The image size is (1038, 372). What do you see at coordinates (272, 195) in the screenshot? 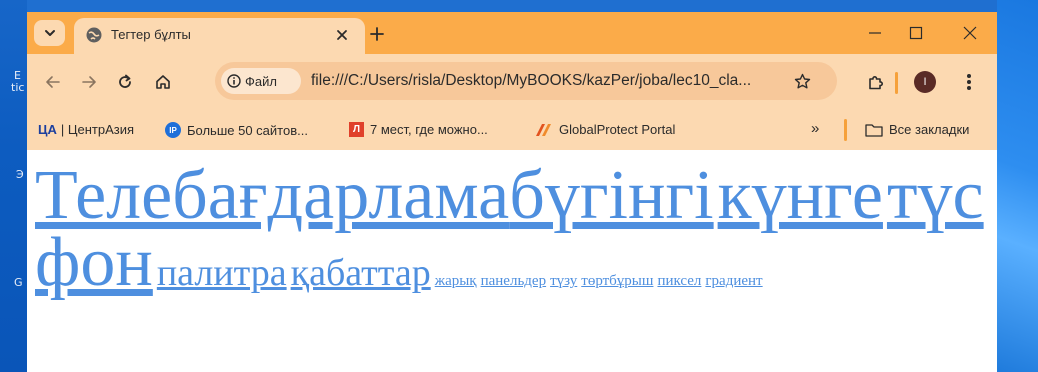
I see `tag-link: Телебағдарлама` at bounding box center [272, 195].